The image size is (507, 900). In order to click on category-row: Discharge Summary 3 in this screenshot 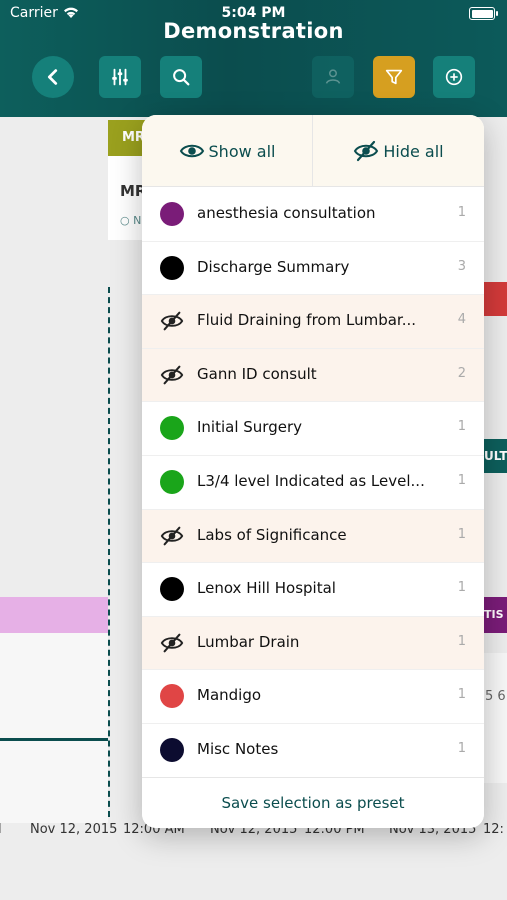, I will do `click(313, 268)`.